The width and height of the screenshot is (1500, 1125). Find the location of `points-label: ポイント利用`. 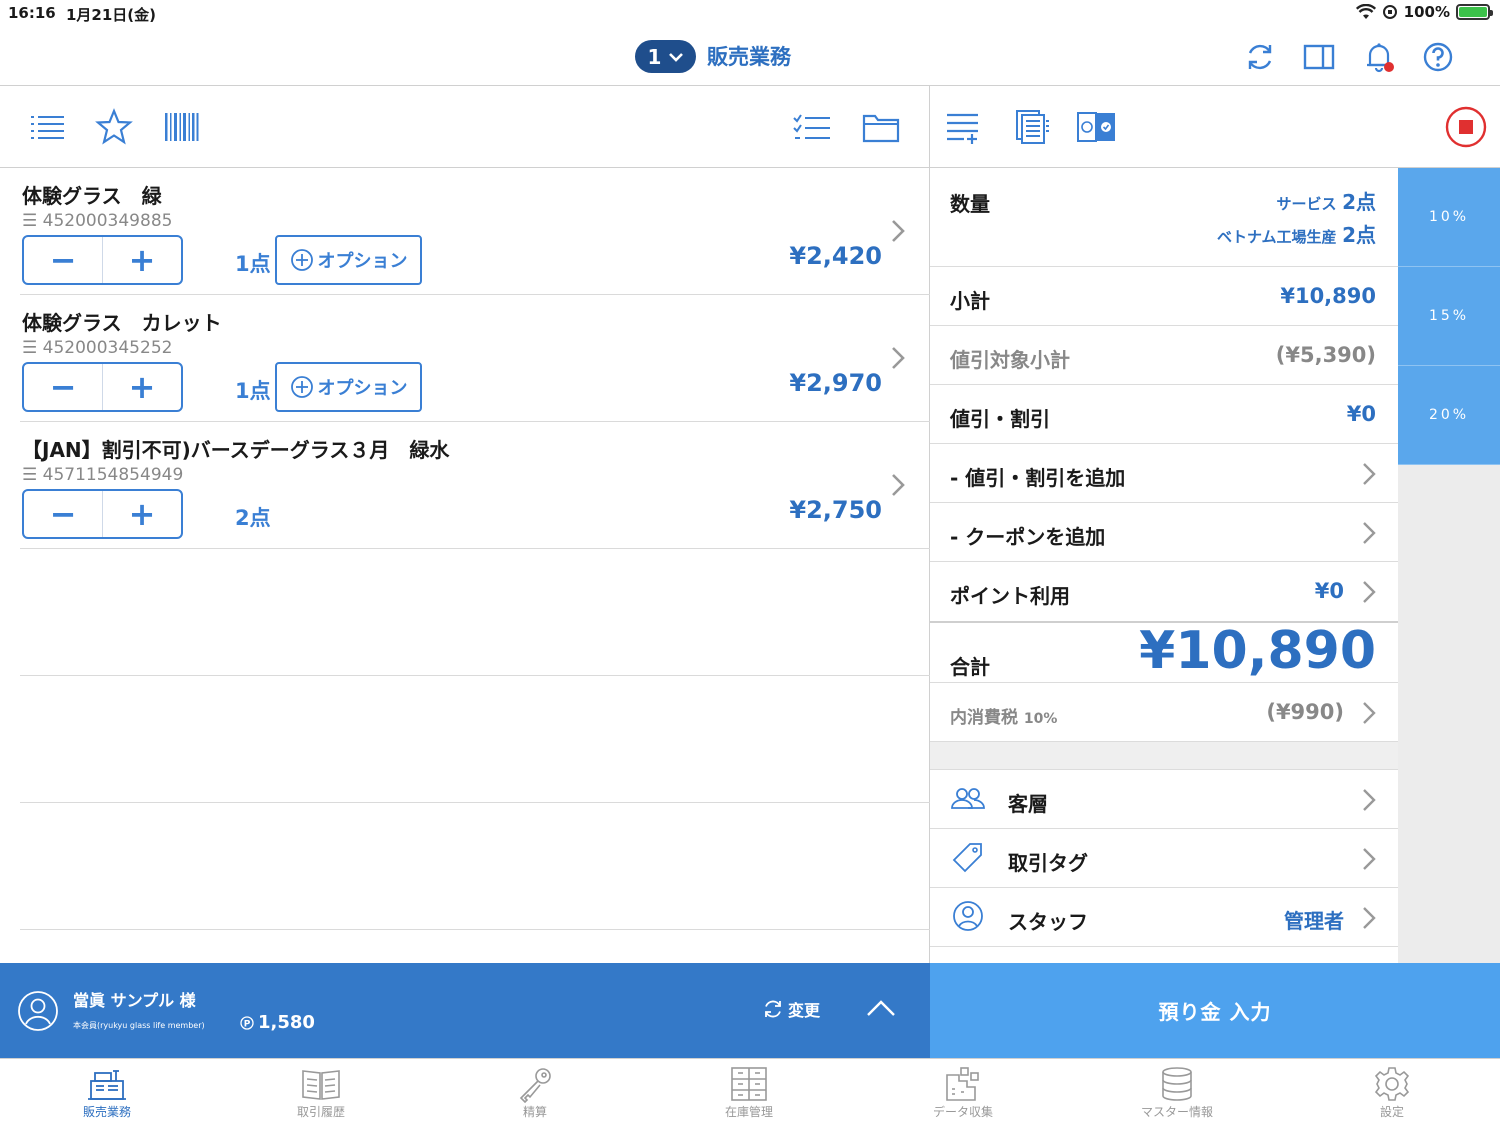

points-label: ポイント利用 is located at coordinates (1010, 596).